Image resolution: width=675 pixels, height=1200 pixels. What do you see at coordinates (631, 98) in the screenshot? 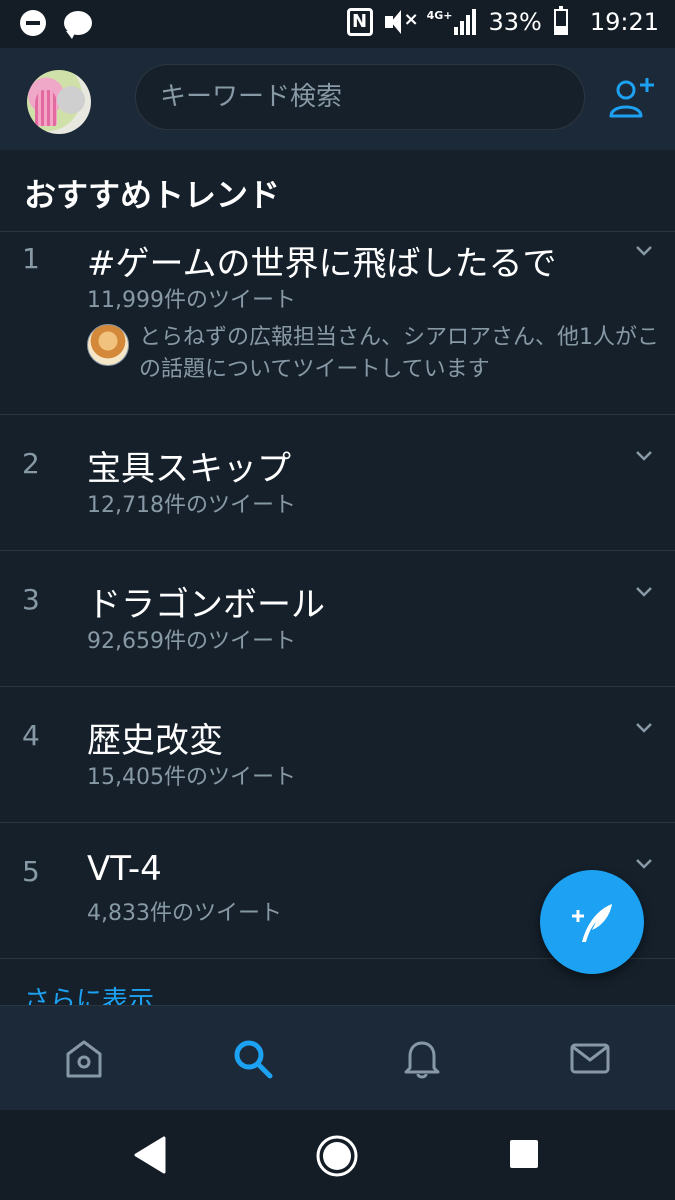
I see `add-user-icon` at bounding box center [631, 98].